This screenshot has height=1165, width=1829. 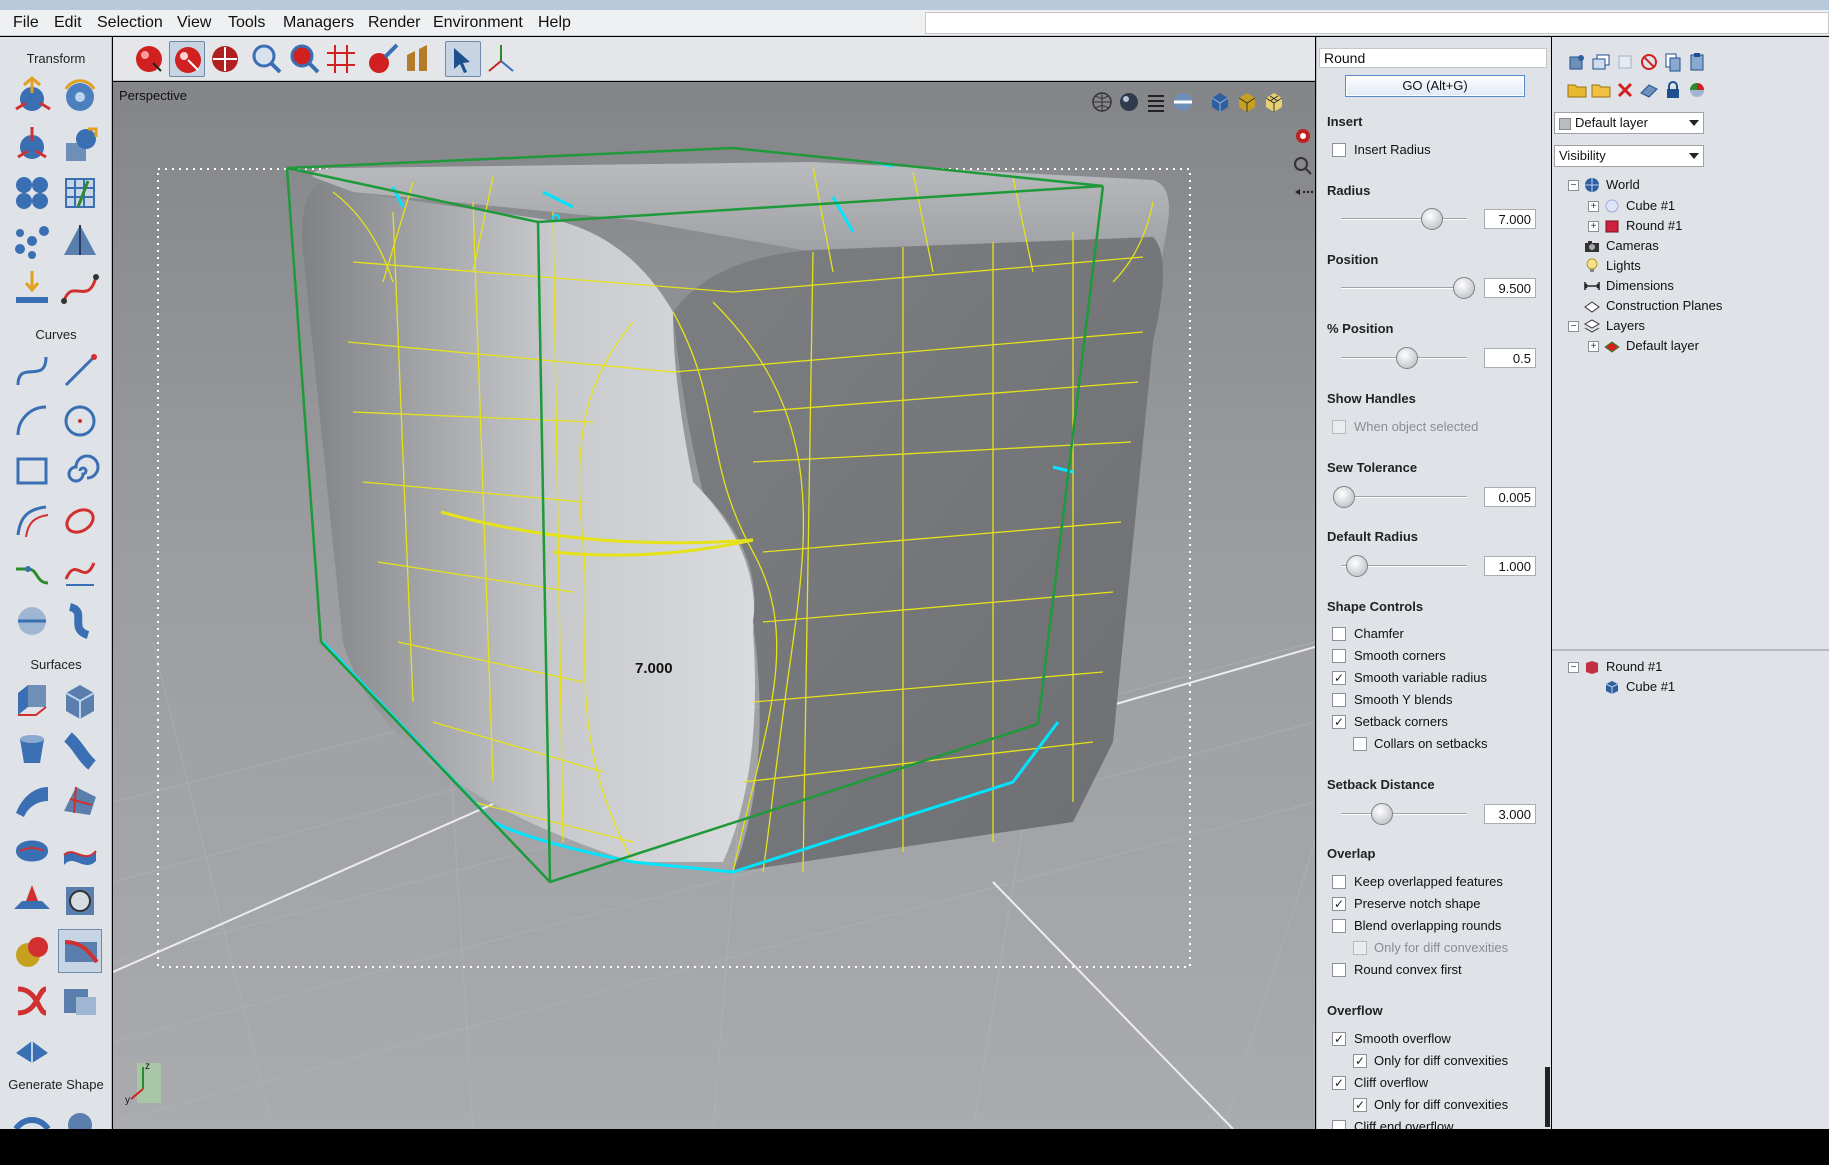 I want to click on radius-slider-thumb, so click(x=1432, y=219).